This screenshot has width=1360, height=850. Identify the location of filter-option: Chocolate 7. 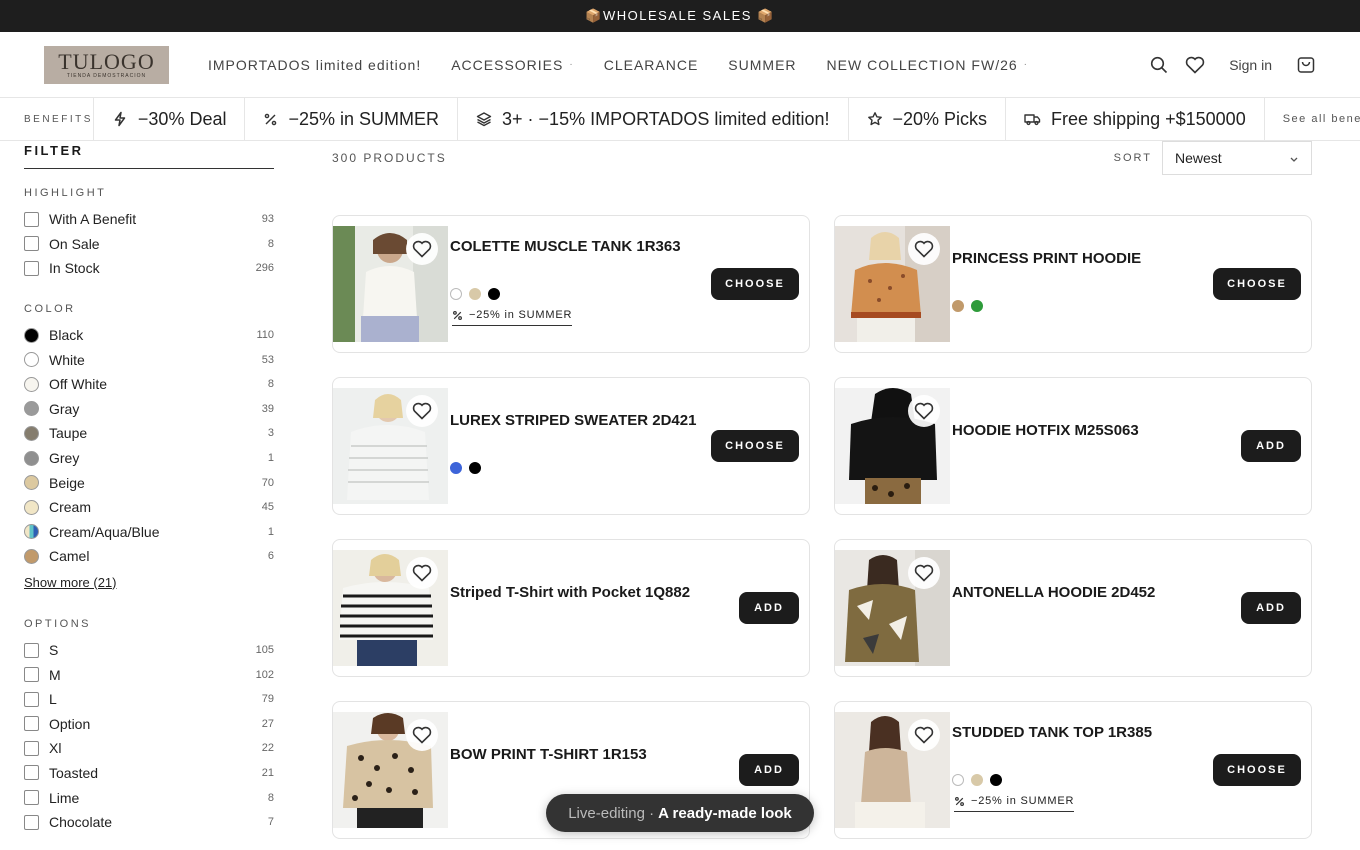
(149, 822).